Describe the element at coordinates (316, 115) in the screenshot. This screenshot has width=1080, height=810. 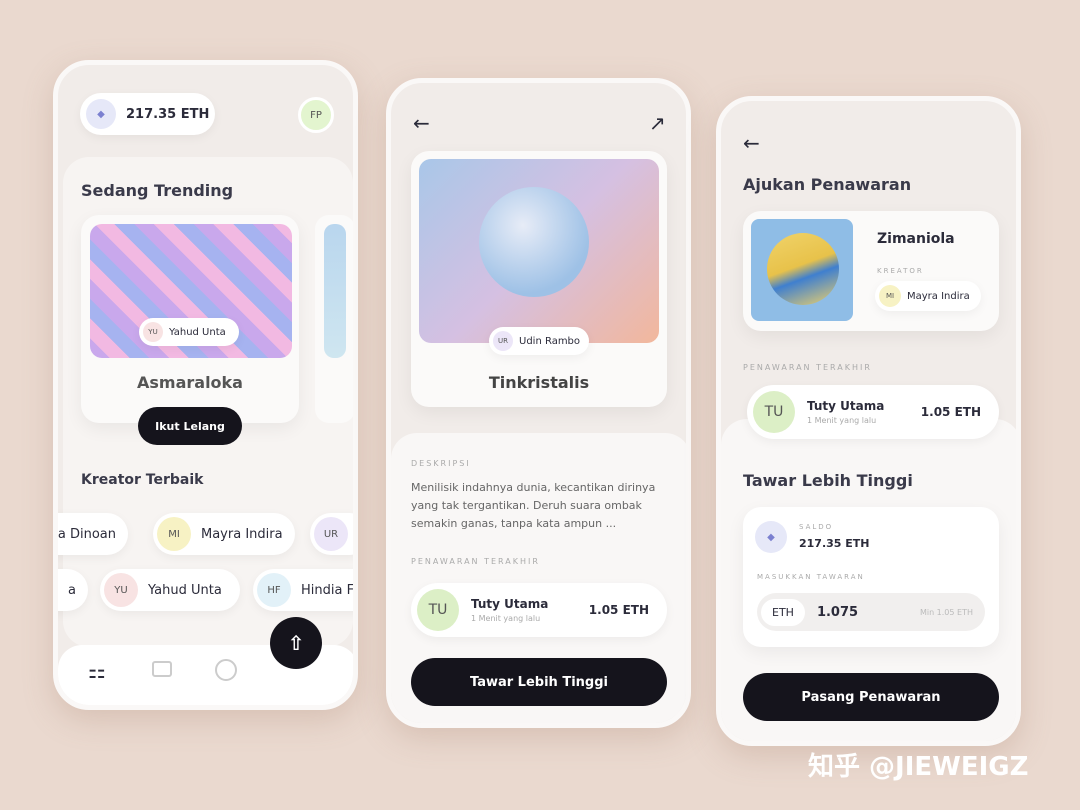
I see `avatar: FP` at that location.